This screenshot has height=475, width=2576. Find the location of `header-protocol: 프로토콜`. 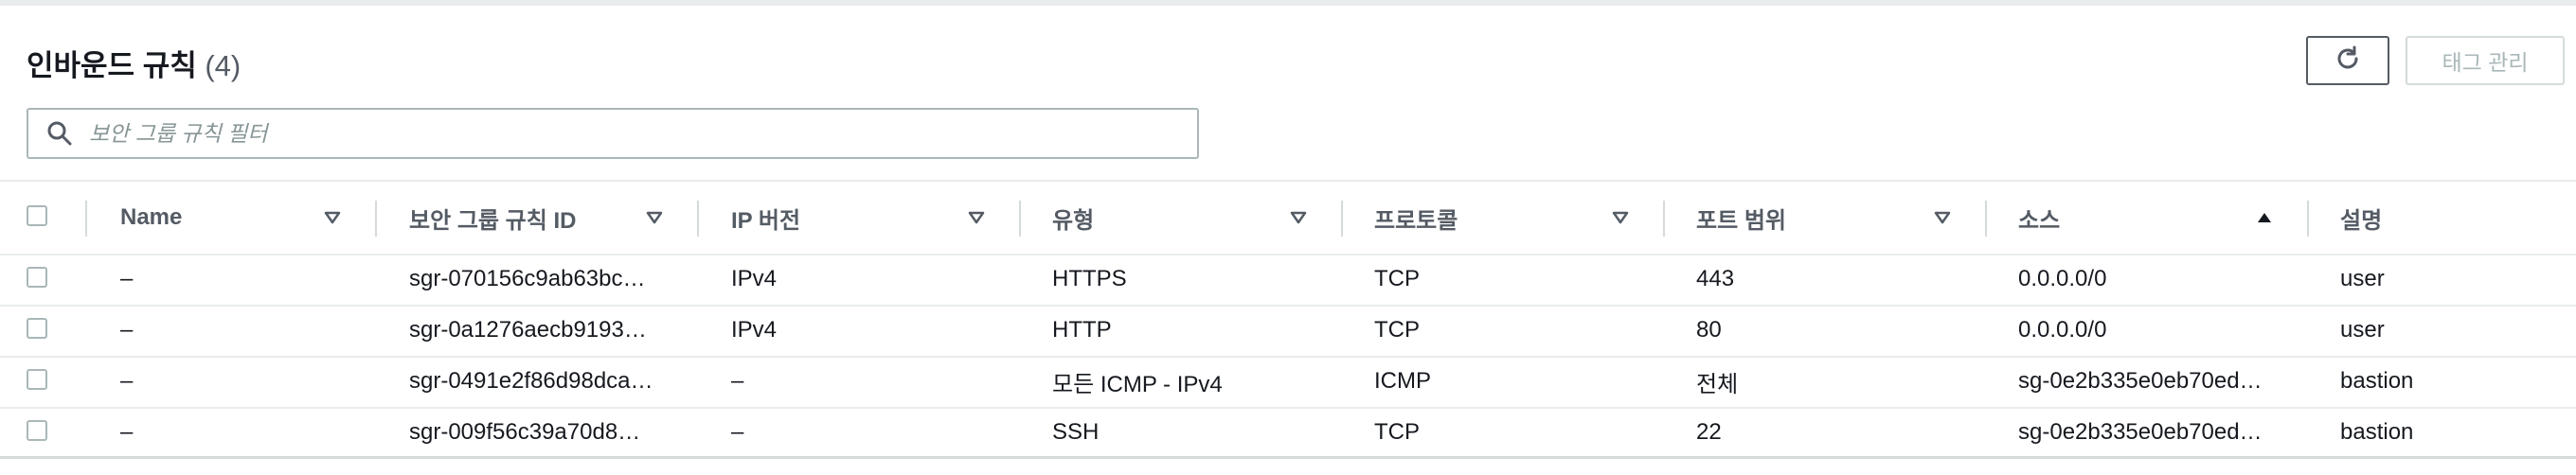

header-protocol: 프로토콜 is located at coordinates (1416, 218).